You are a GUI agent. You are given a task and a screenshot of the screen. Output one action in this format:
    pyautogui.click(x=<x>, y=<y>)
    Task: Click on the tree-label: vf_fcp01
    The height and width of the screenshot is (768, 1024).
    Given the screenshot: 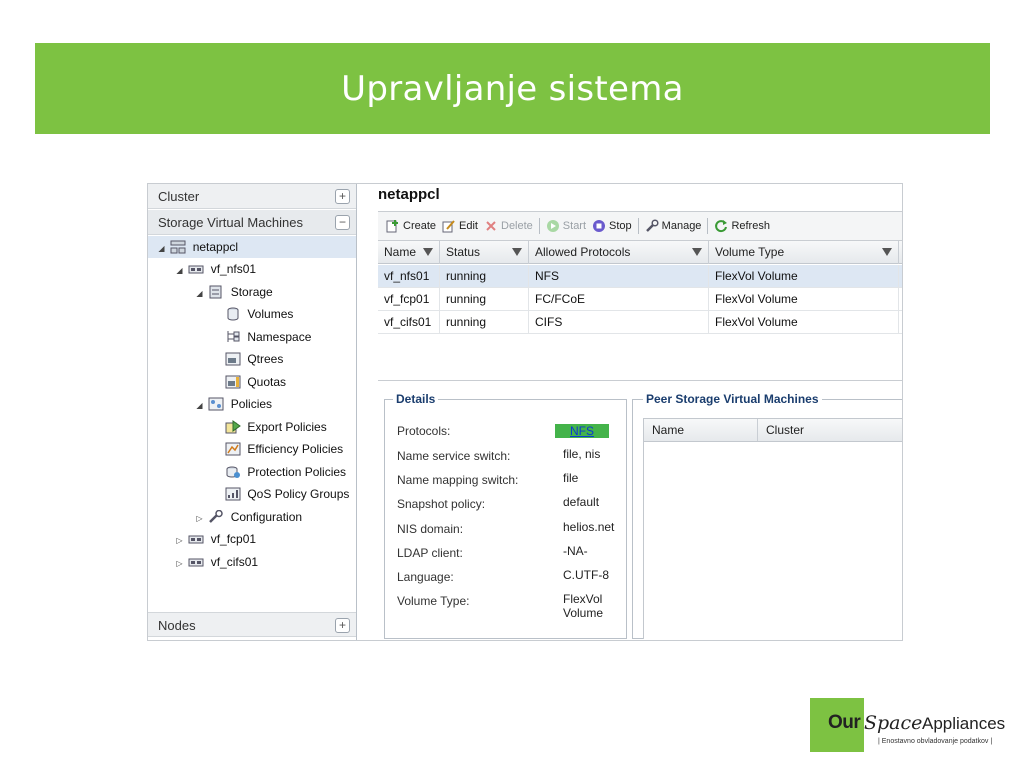 What is the action you would take?
    pyautogui.click(x=233, y=539)
    